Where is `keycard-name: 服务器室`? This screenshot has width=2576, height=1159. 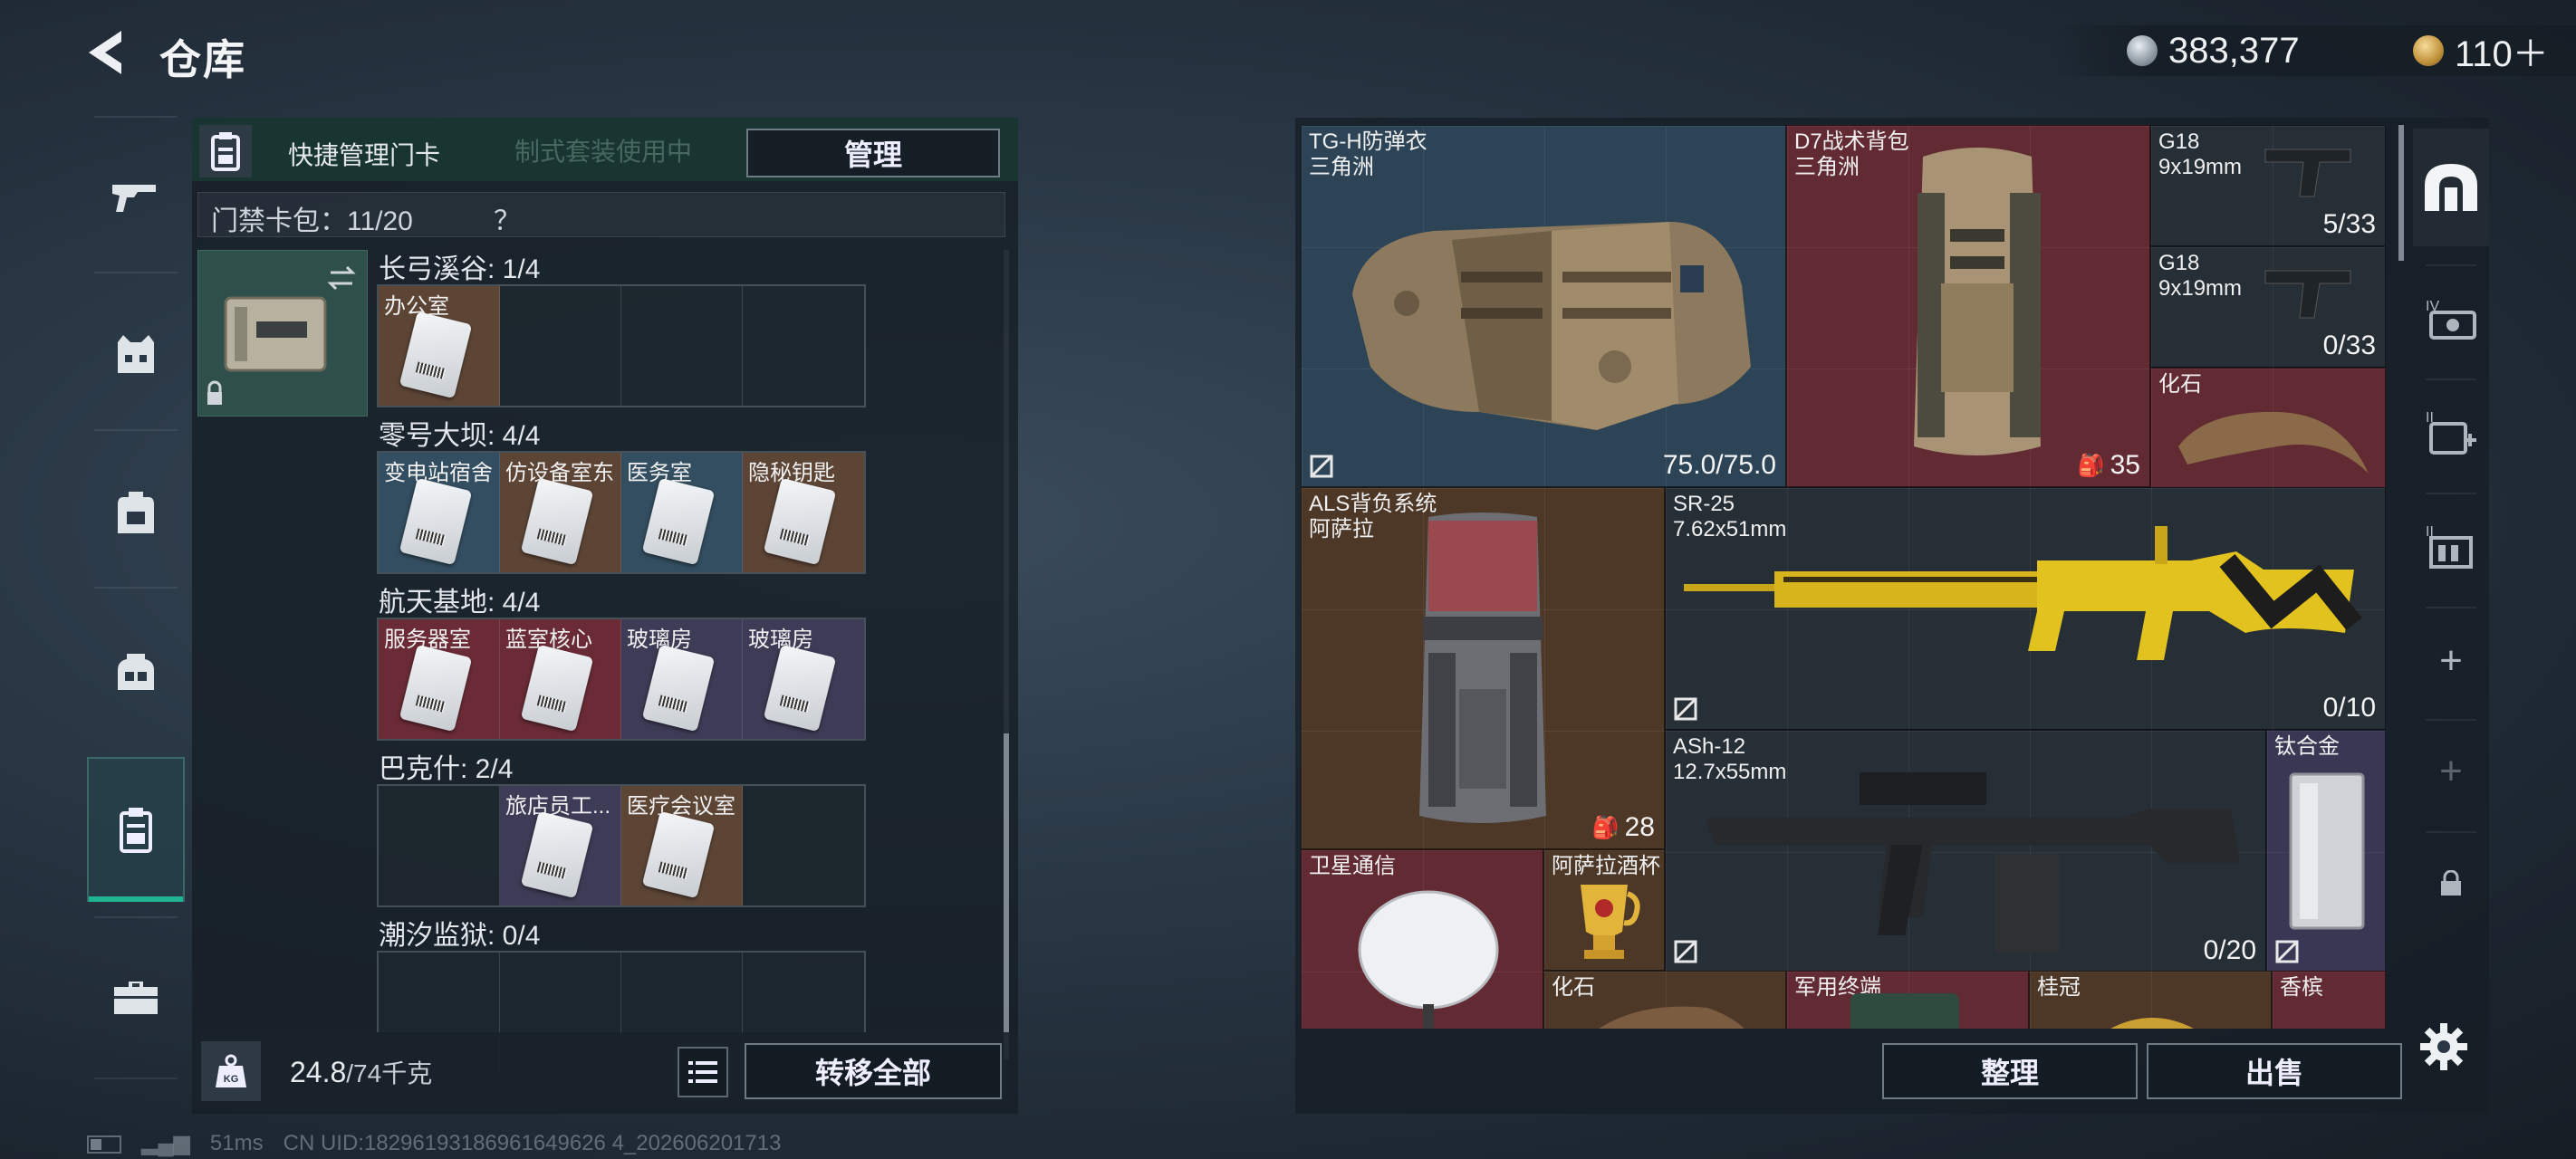
keycard-name: 服务器室 is located at coordinates (427, 639).